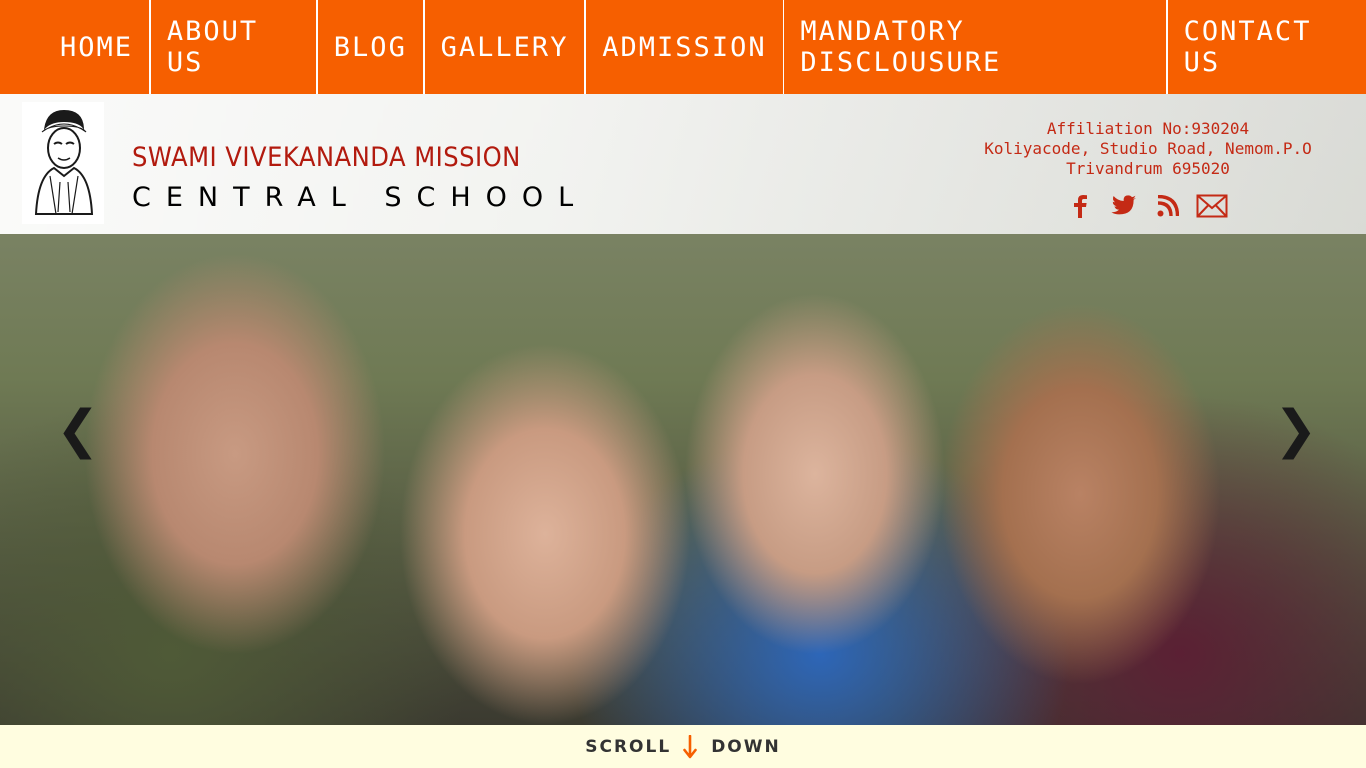 The height and width of the screenshot is (768, 1366). What do you see at coordinates (1080, 206) in the screenshot?
I see `facebook-icon` at bounding box center [1080, 206].